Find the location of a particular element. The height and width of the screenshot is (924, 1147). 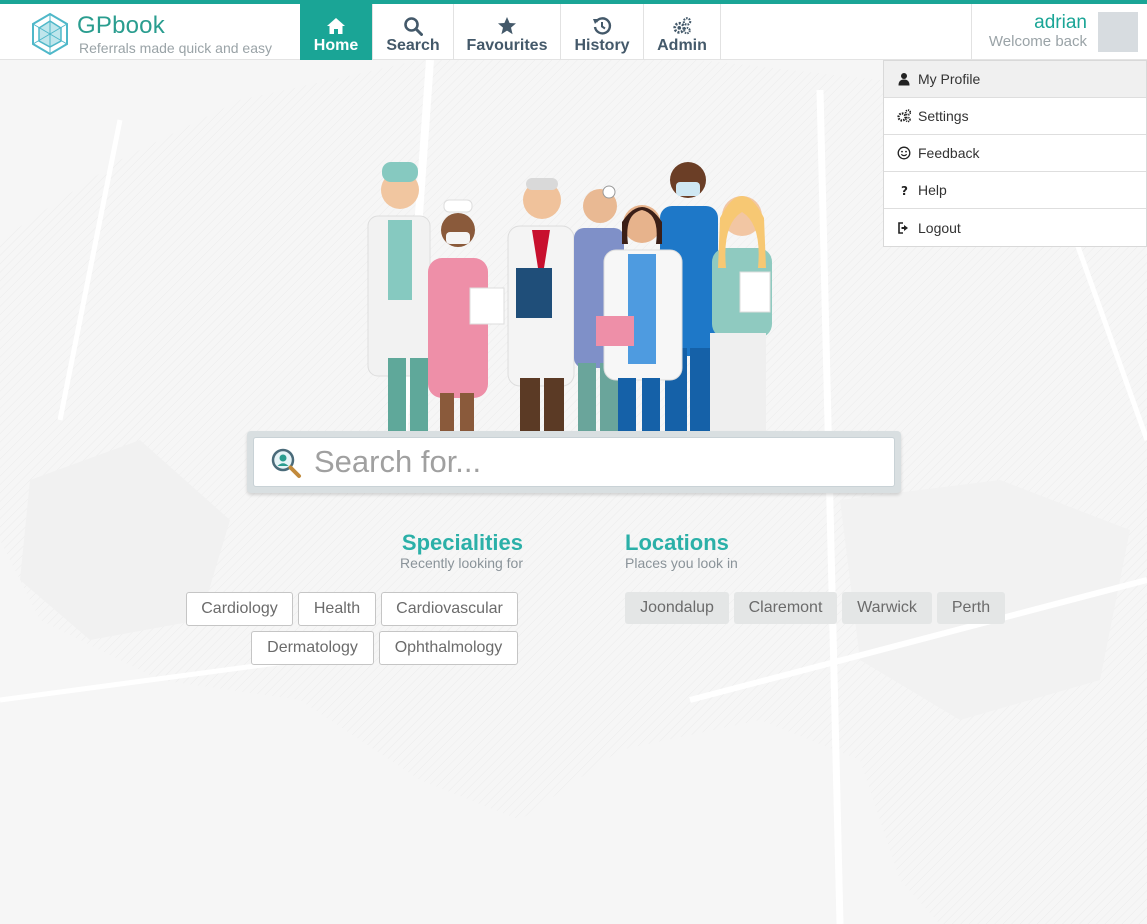

user-welcome: Welcome back is located at coordinates (1037, 41).